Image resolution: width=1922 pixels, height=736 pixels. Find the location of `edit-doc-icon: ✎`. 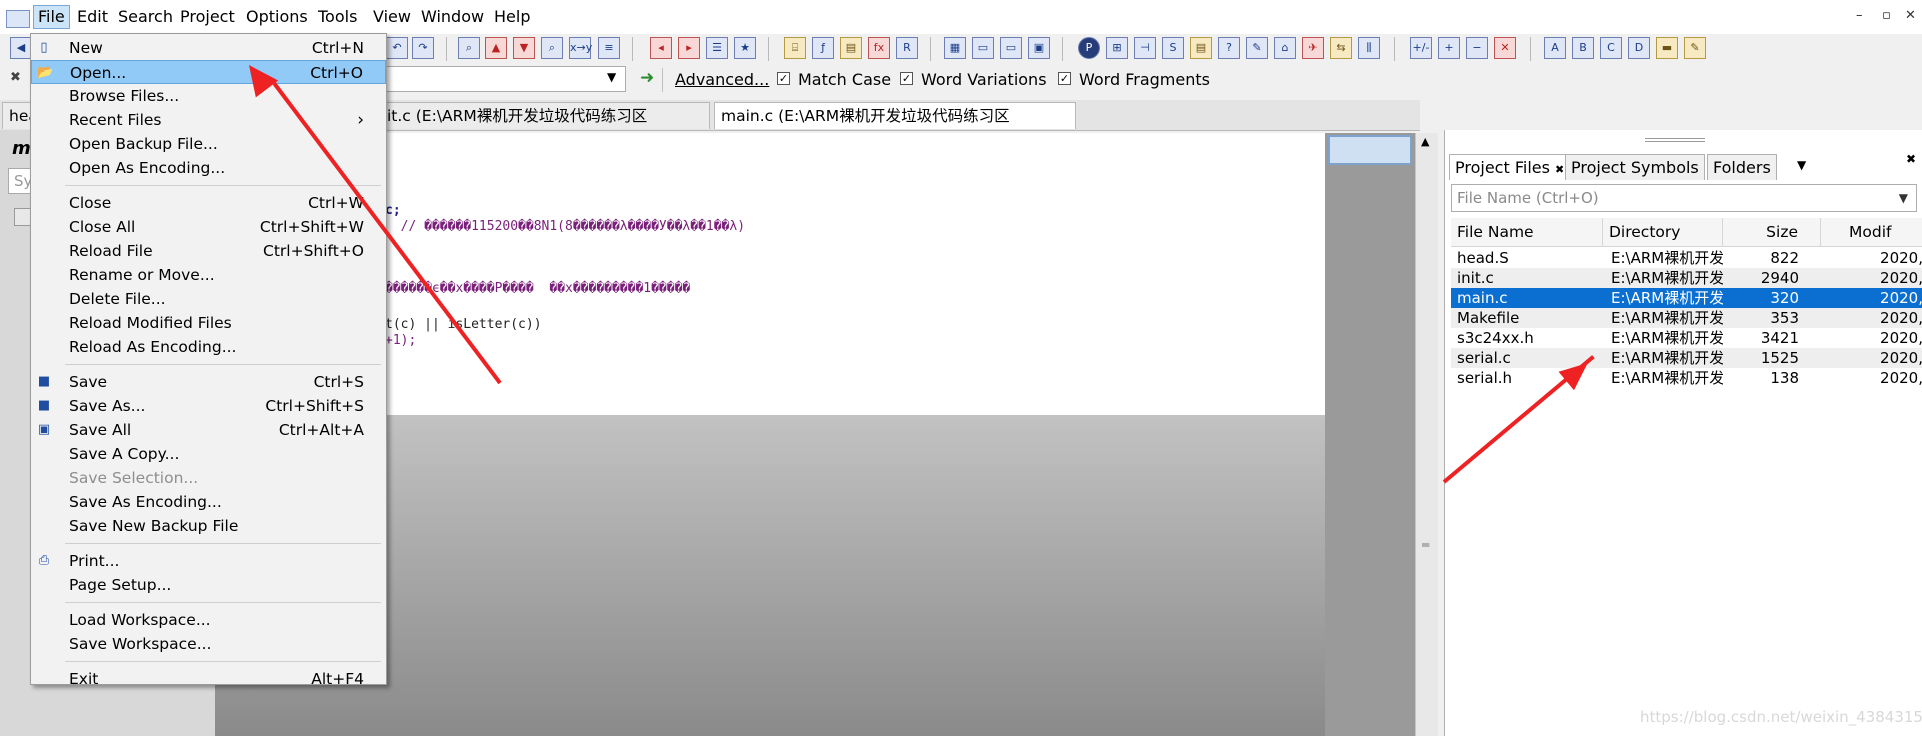

edit-doc-icon: ✎ is located at coordinates (1695, 48).